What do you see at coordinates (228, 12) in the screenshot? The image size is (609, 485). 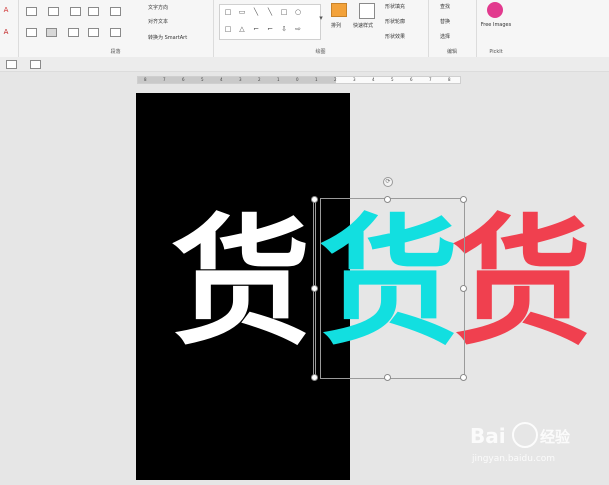 I see `rectangle-shape-icon: □` at bounding box center [228, 12].